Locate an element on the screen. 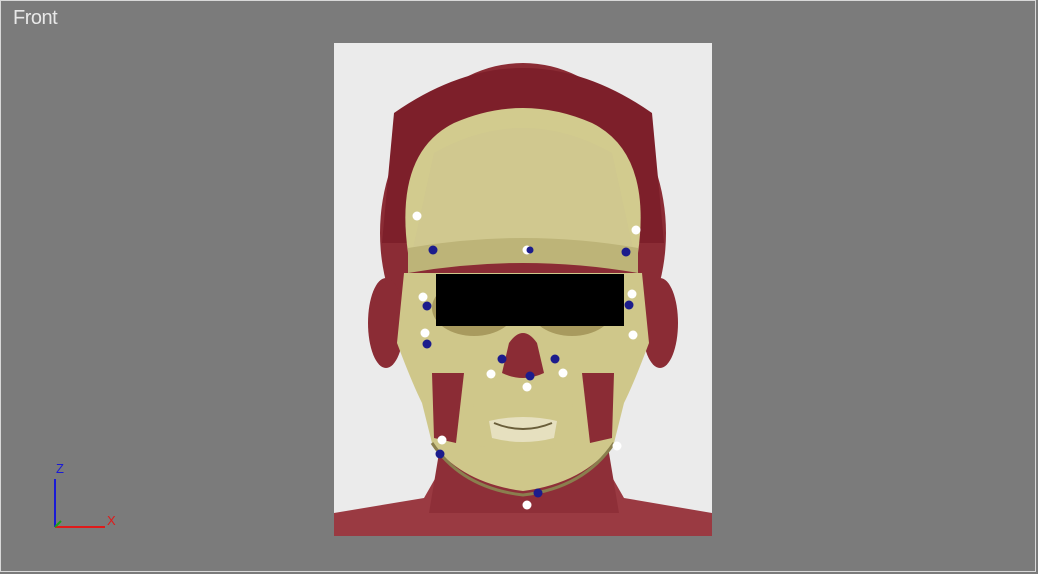  viewport-label: Front is located at coordinates (35, 18).